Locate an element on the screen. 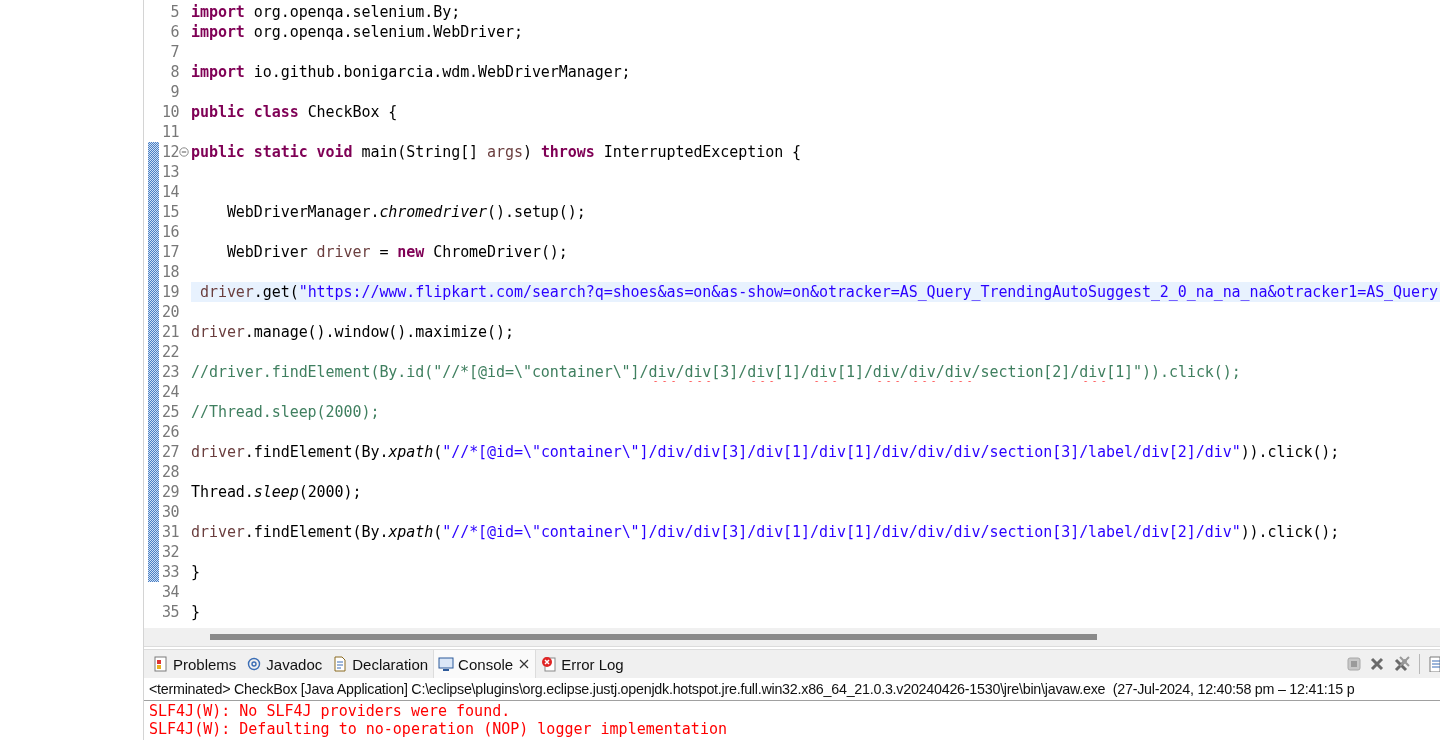  line-number: 34 is located at coordinates (169, 592).